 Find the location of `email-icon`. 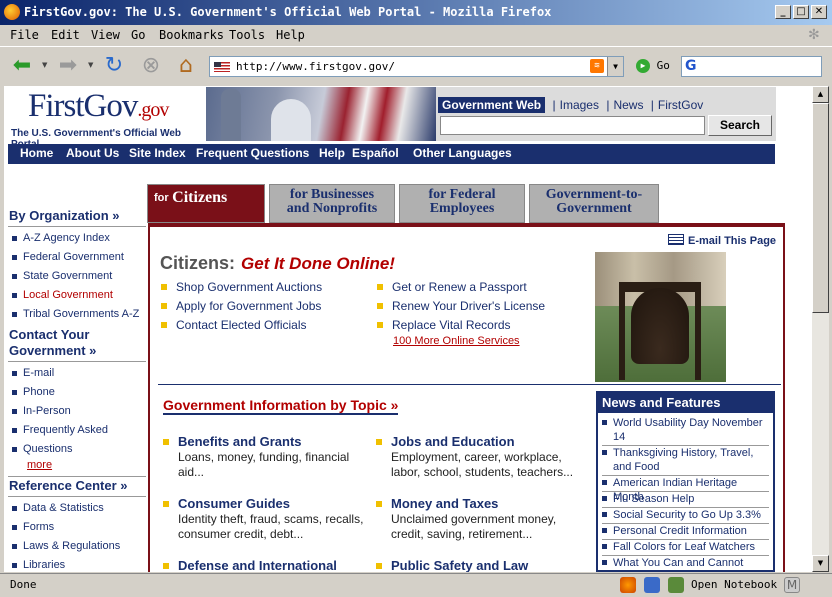

email-icon is located at coordinates (676, 239).